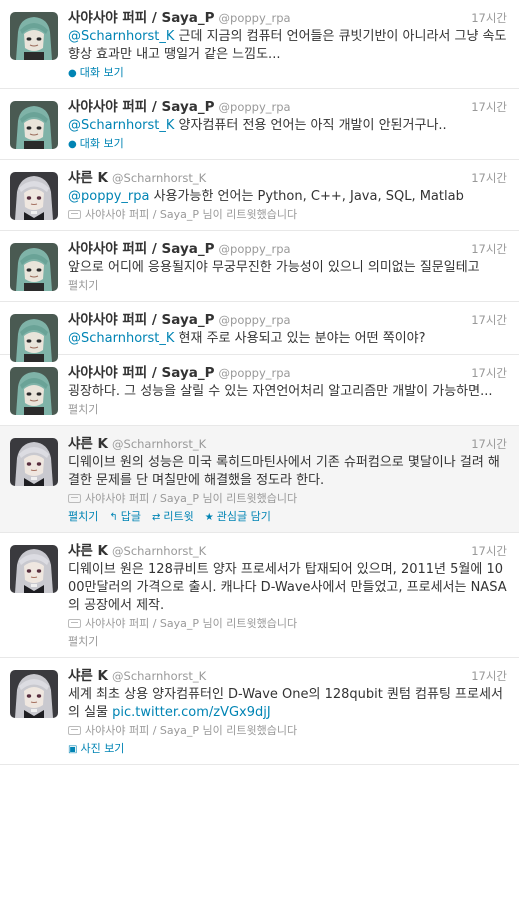 The width and height of the screenshot is (519, 906). Describe the element at coordinates (288, 749) in the screenshot. I see `action-link: ▣ 사진 보기` at that location.